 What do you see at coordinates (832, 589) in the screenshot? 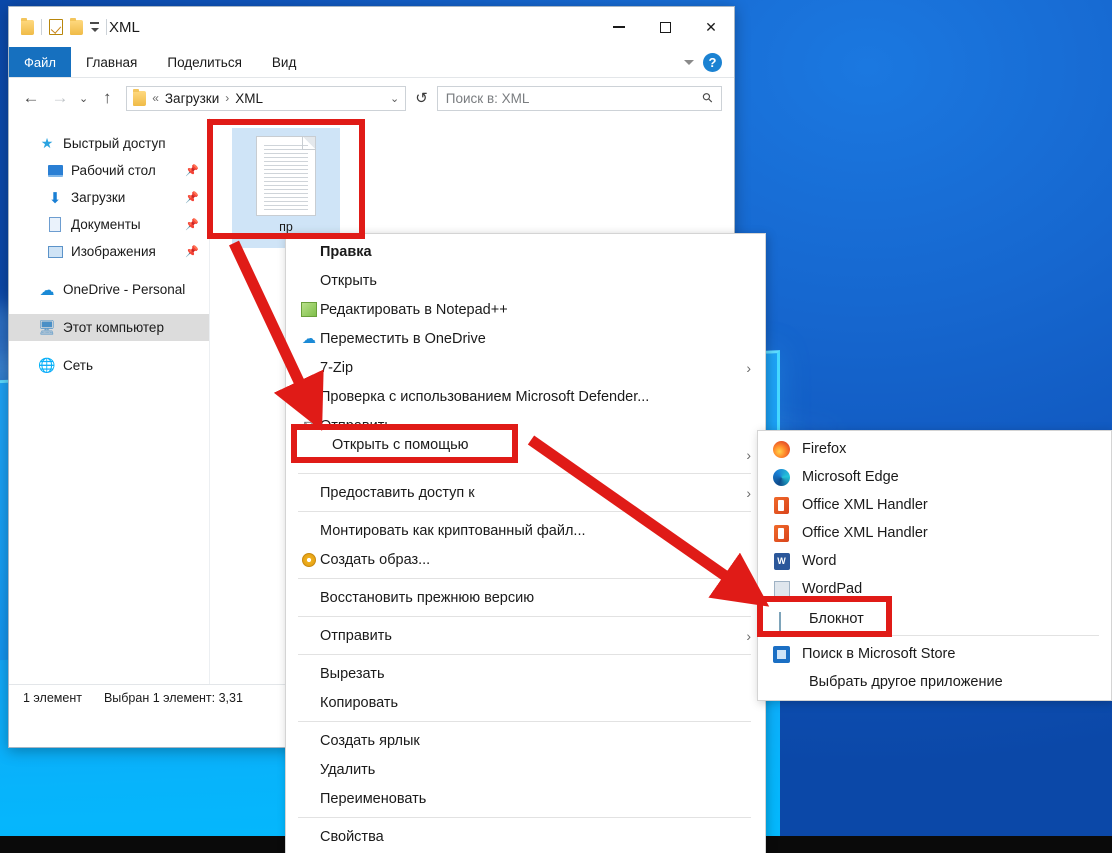
I see `submenu-item-label: WordPad` at bounding box center [832, 589].